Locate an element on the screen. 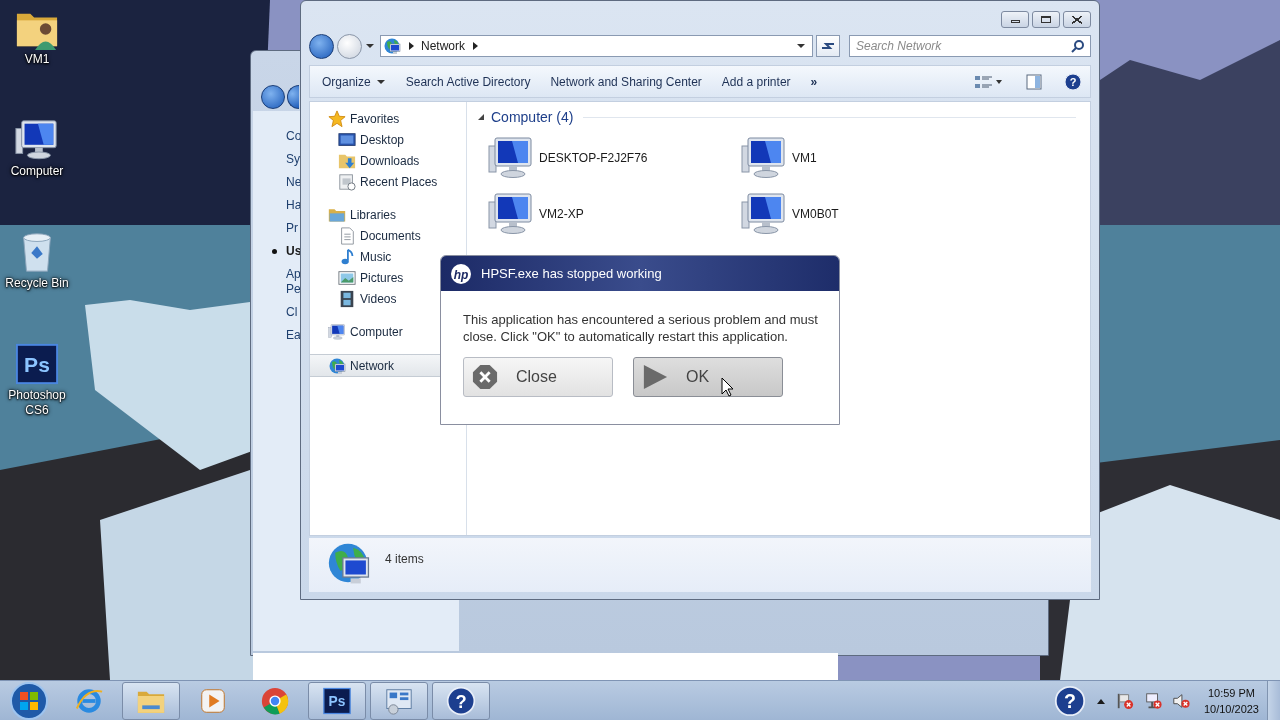 Image resolution: width=1280 pixels, height=720 pixels. taskbar-button: ? is located at coordinates (461, 700).